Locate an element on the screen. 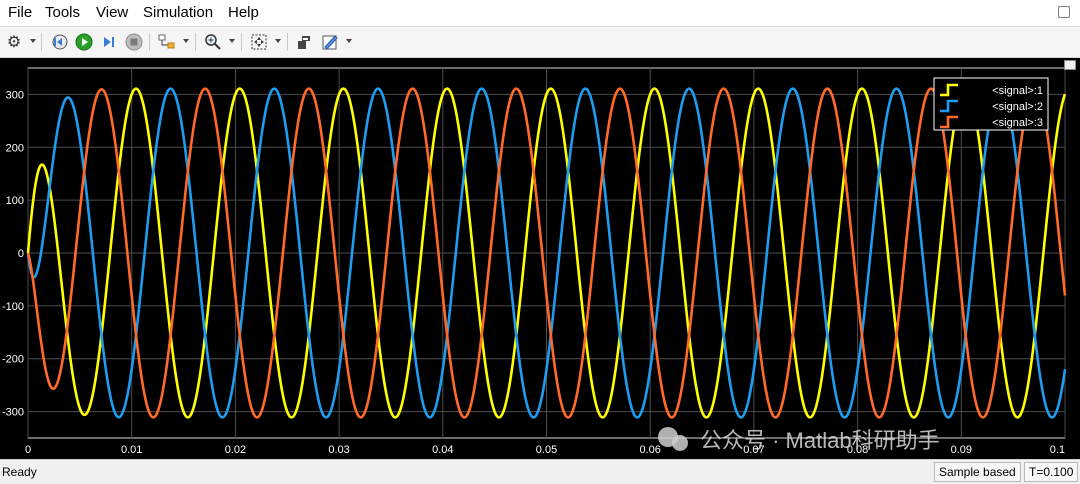 The height and width of the screenshot is (484, 1080). watermark-text: 公众号 · Matlab科研助手 is located at coordinates (820, 440).